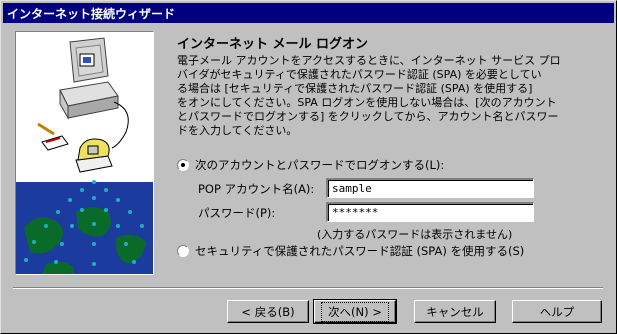 Image resolution: width=617 pixels, height=334 pixels. Describe the element at coordinates (273, 44) in the screenshot. I see `page-heading: インターネット メール ログオン` at that location.